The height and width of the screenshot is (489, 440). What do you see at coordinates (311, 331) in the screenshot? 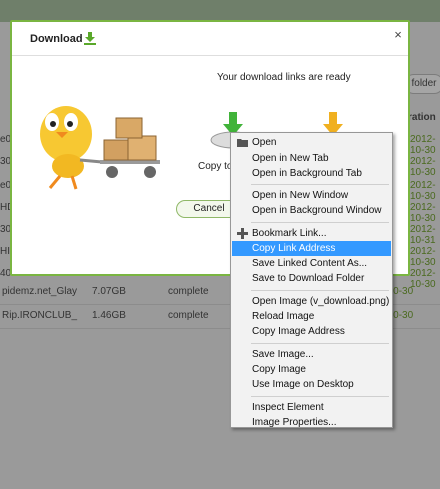
I see `menu-item-copy-image-address: Copy Image Address` at bounding box center [311, 331].